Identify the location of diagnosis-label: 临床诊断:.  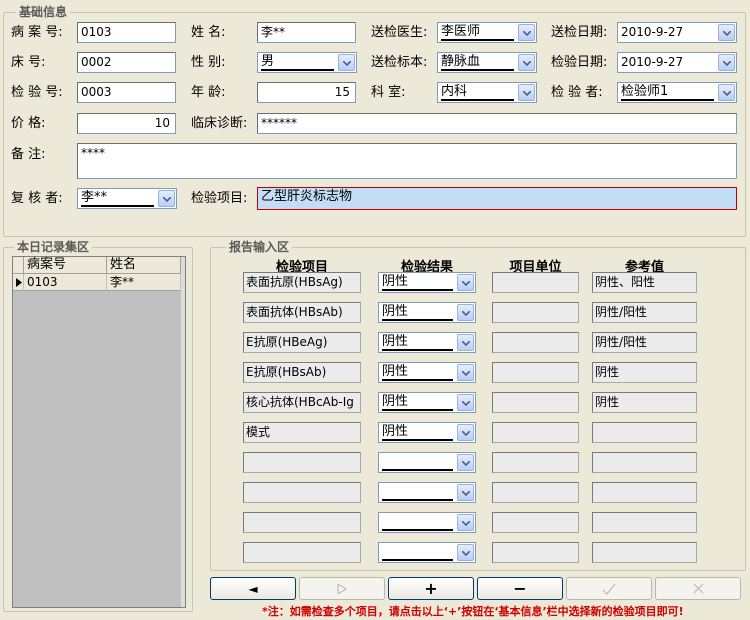
(219, 123).